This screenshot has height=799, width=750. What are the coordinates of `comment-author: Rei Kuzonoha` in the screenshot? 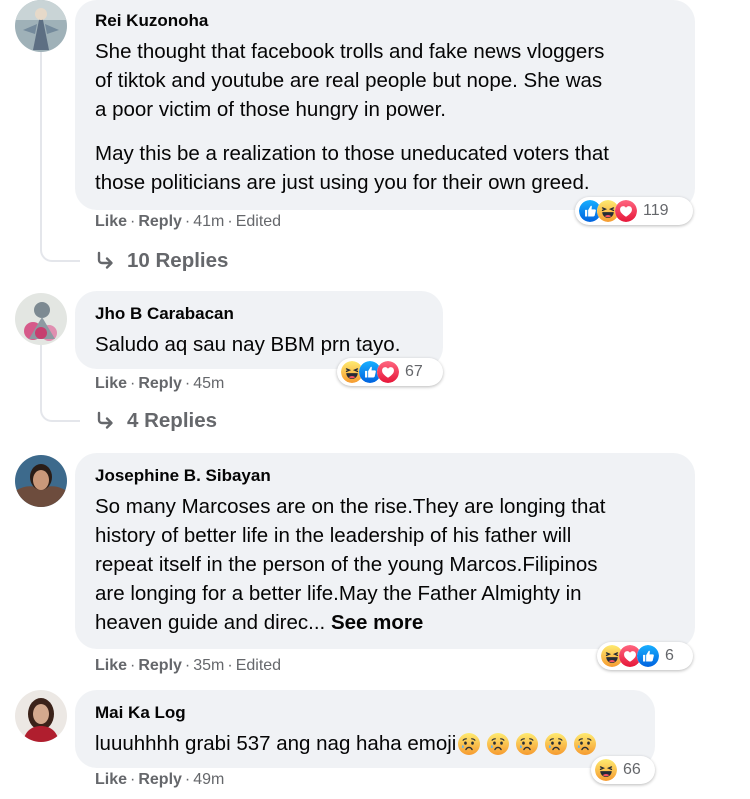 It's located at (151, 21).